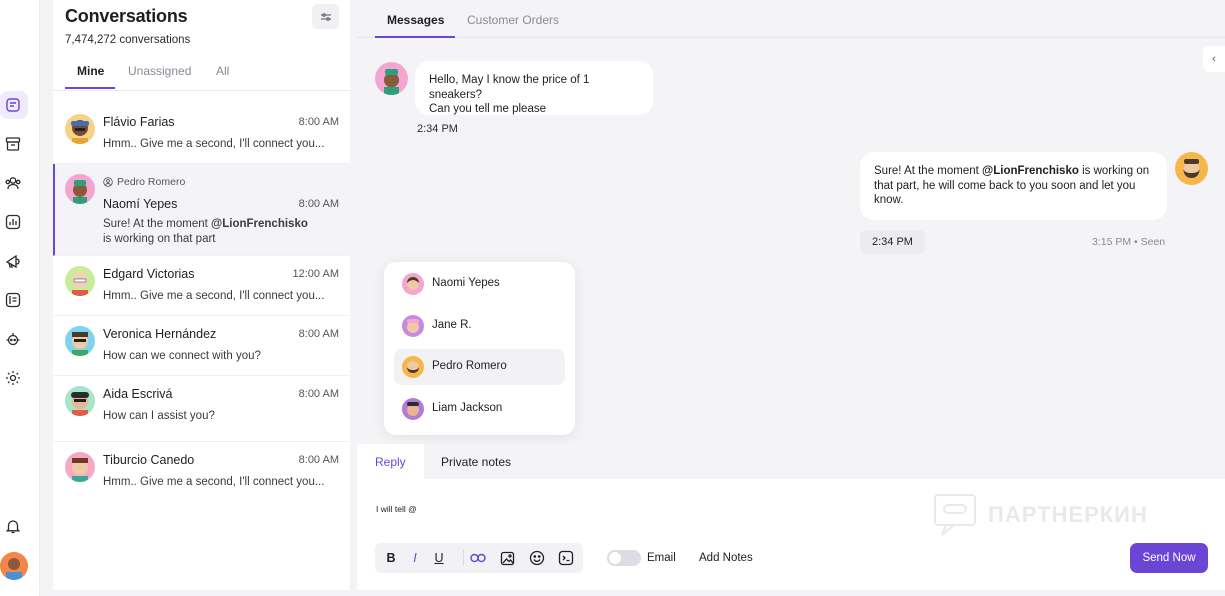 Image resolution: width=1225 pixels, height=596 pixels. What do you see at coordinates (479, 326) in the screenshot?
I see `mention-option: Jane R.` at bounding box center [479, 326].